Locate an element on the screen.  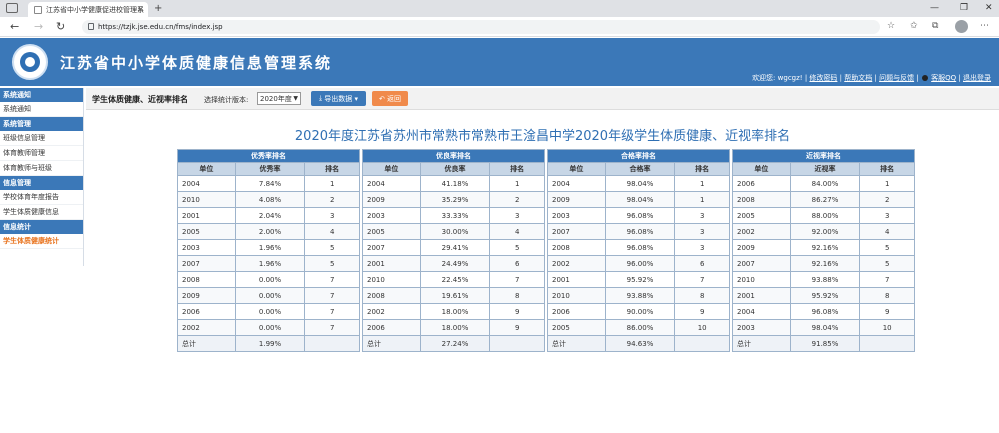
table-row: 2009 98.04% 1 is located at coordinates (638, 199).